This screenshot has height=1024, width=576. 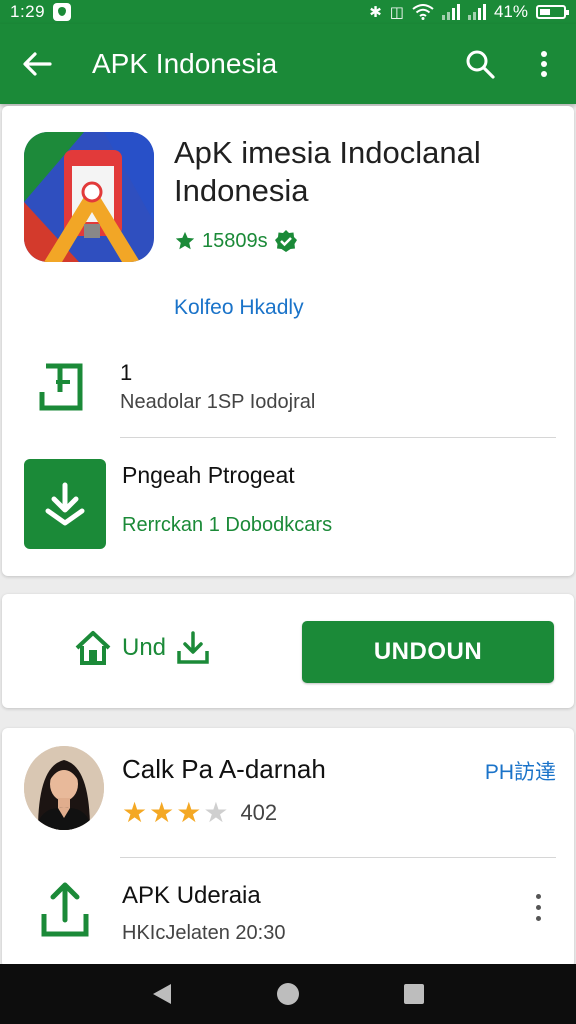 I want to click on back-button, so click(x=37, y=64).